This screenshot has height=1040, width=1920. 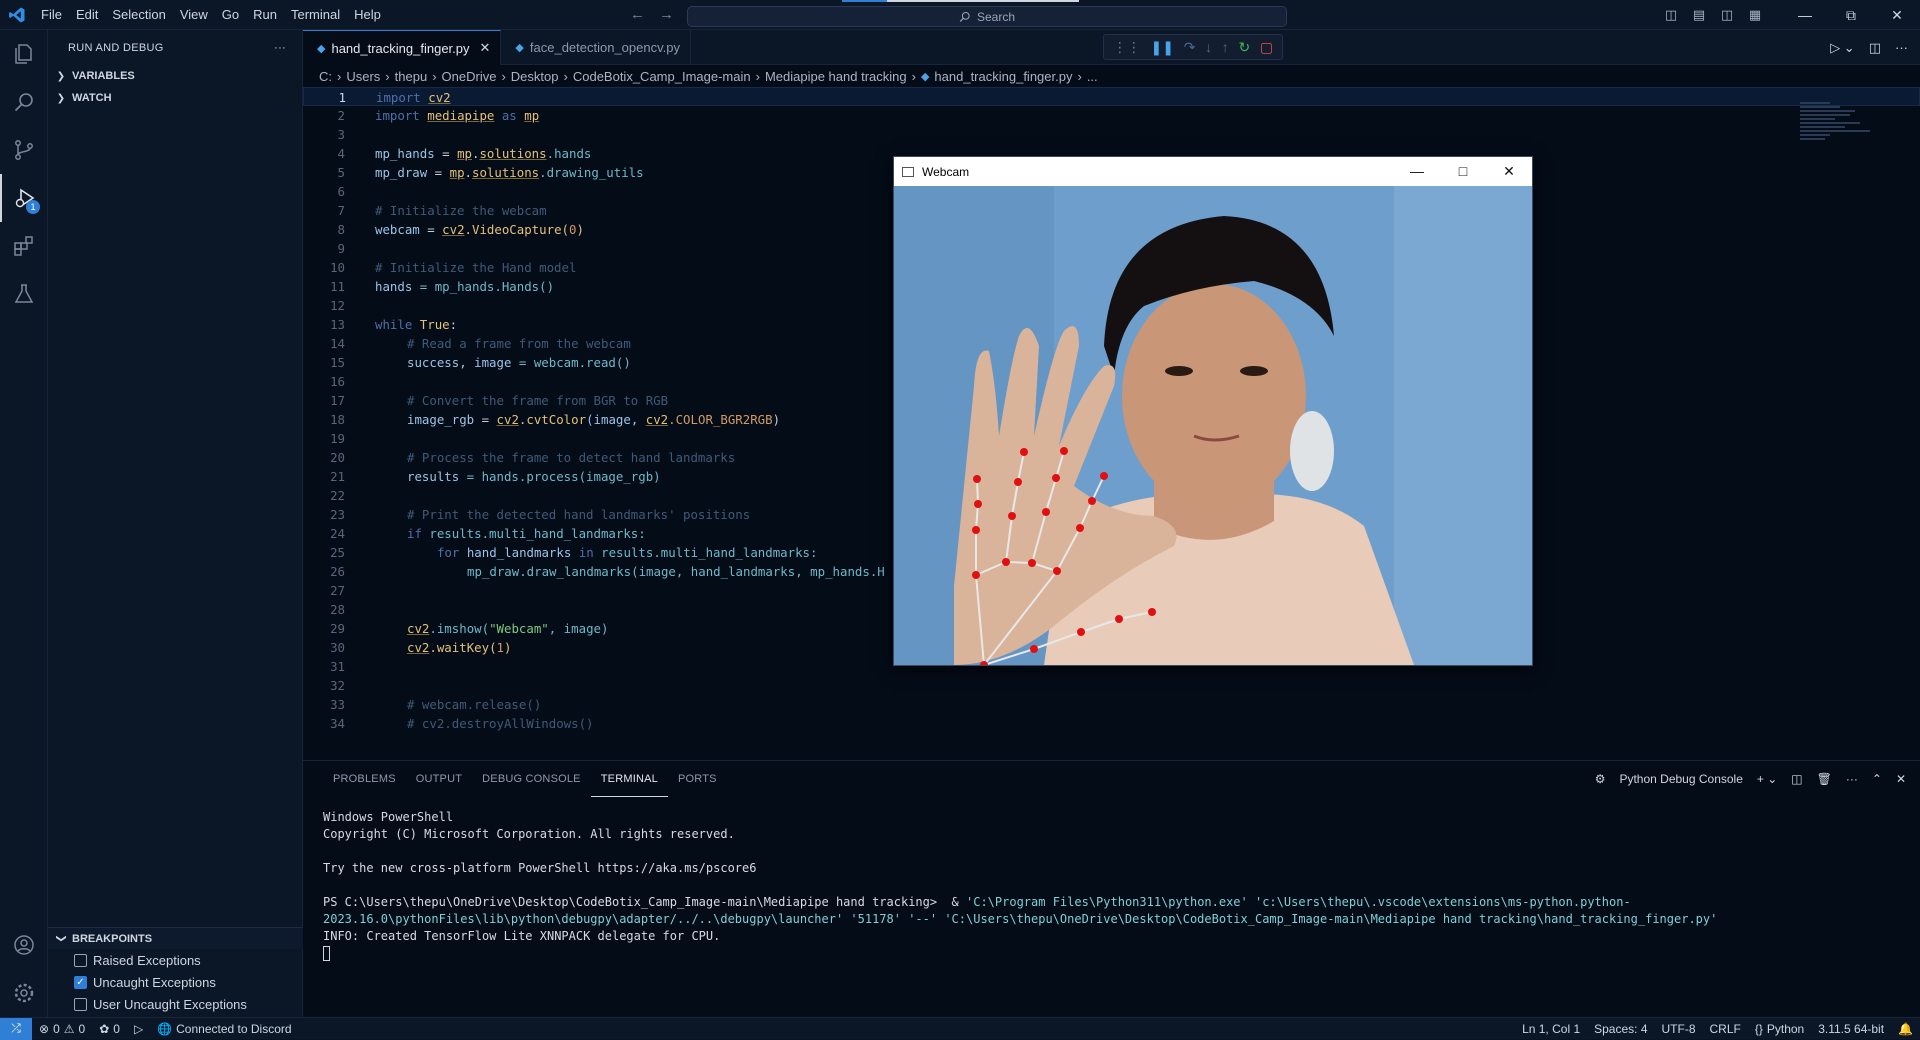 What do you see at coordinates (364, 779) in the screenshot?
I see `tab-problems: PROBLEMS` at bounding box center [364, 779].